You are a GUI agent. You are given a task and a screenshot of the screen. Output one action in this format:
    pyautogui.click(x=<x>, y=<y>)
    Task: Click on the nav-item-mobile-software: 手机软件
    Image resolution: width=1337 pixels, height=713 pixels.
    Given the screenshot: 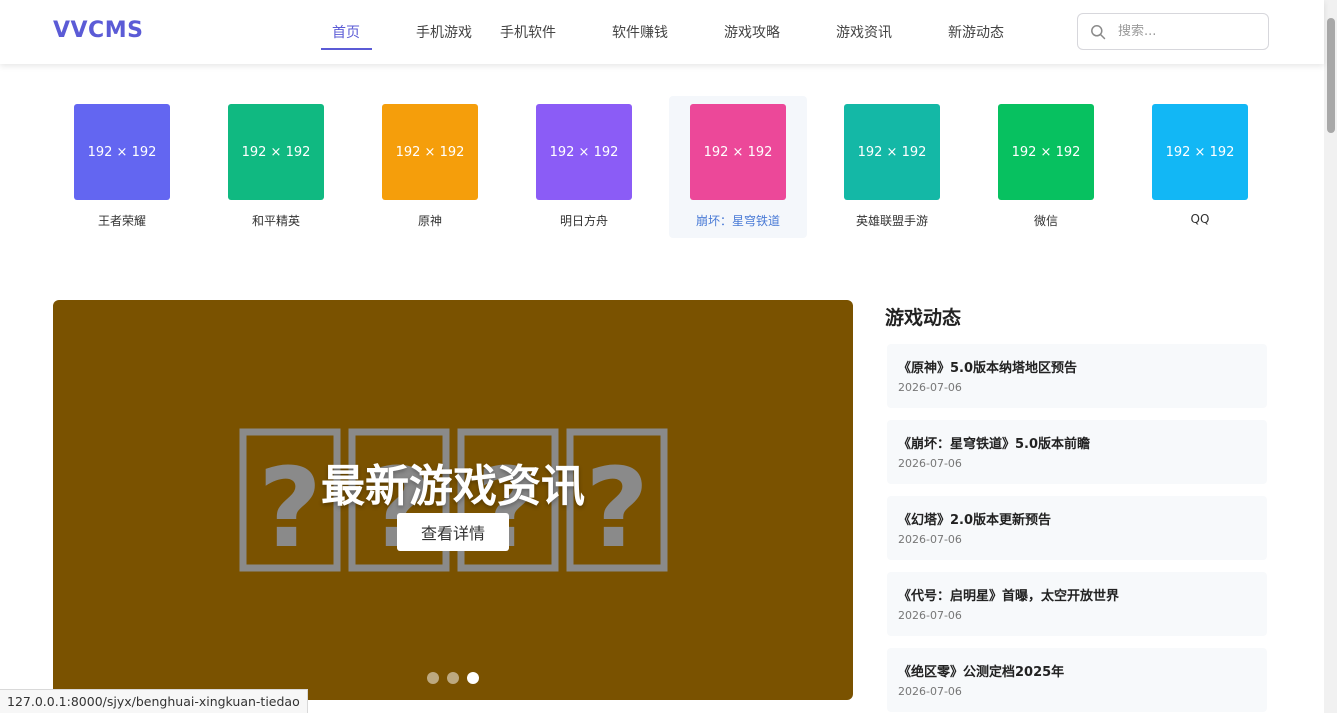 What is the action you would take?
    pyautogui.click(x=528, y=32)
    